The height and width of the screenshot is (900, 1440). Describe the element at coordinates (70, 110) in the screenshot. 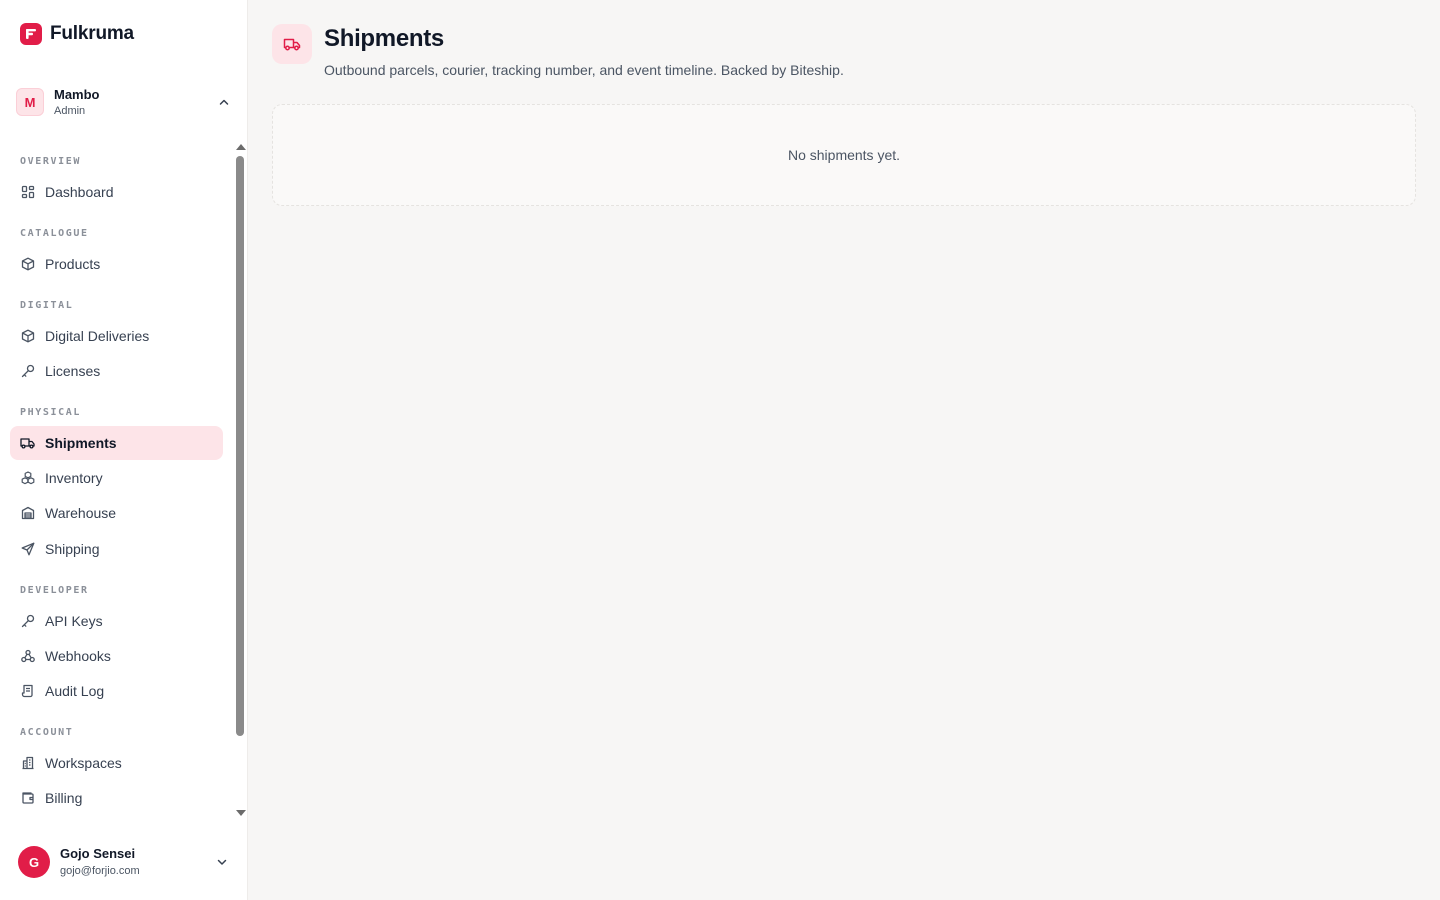

I see `workspace-role: Admin` at that location.